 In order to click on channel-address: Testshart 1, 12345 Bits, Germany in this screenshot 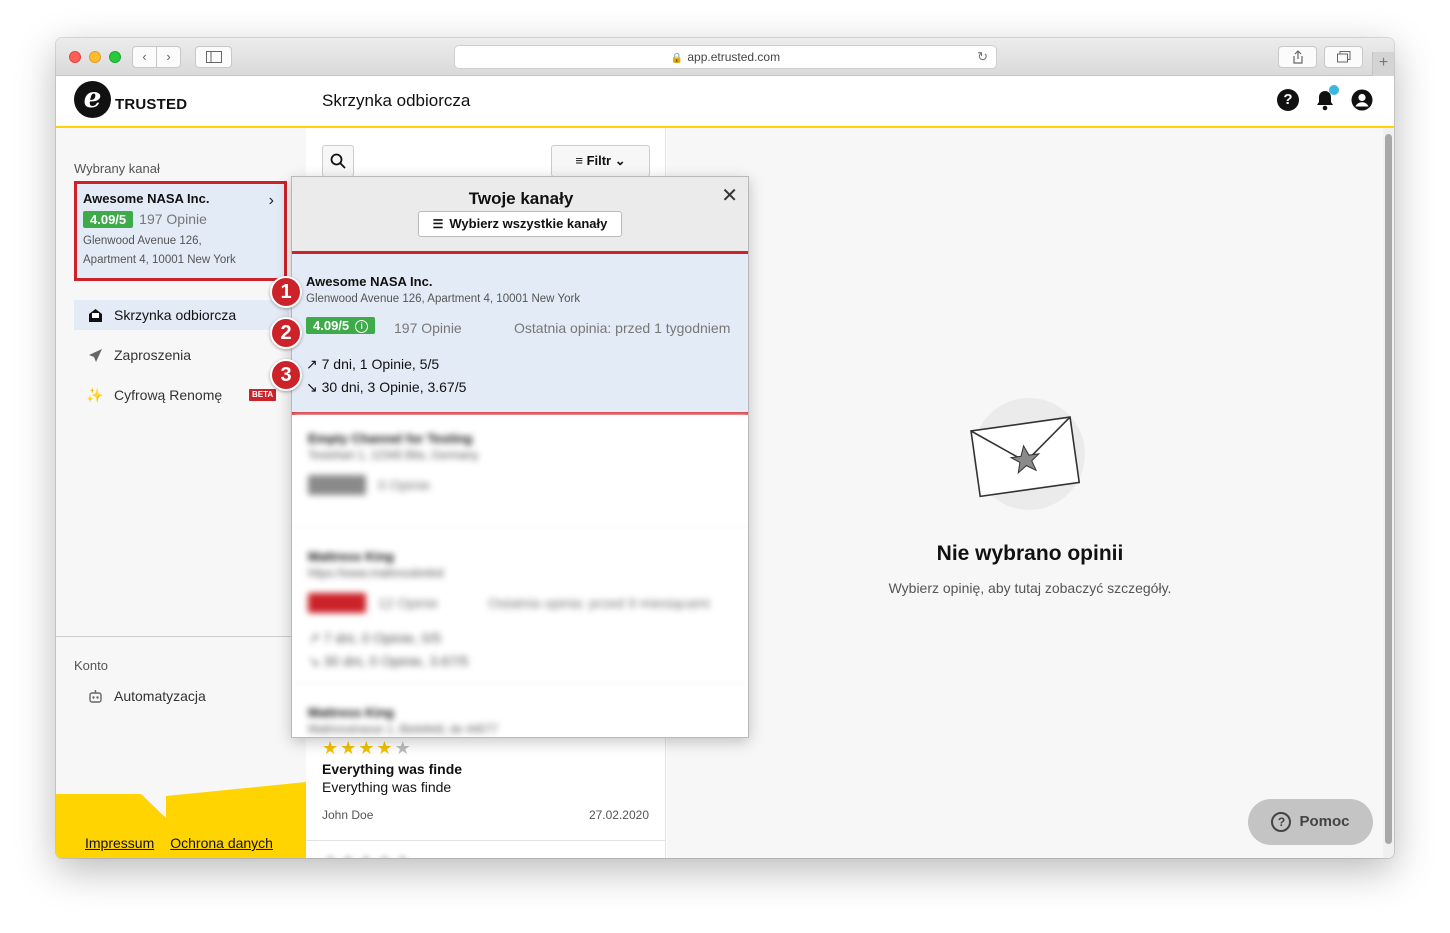, I will do `click(393, 456)`.